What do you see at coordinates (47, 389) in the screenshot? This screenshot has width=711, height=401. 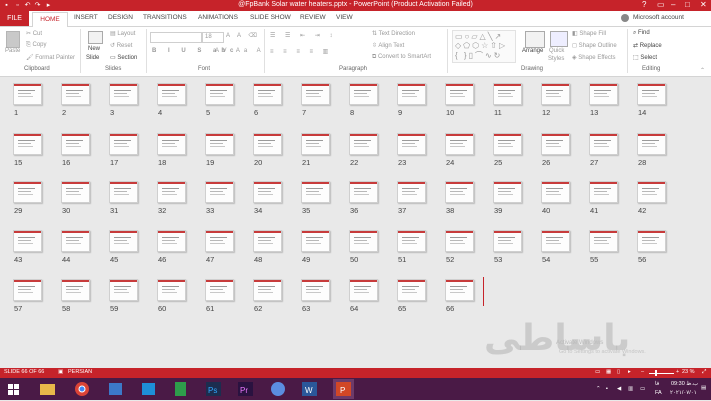 I see `file-explorer-icon` at bounding box center [47, 389].